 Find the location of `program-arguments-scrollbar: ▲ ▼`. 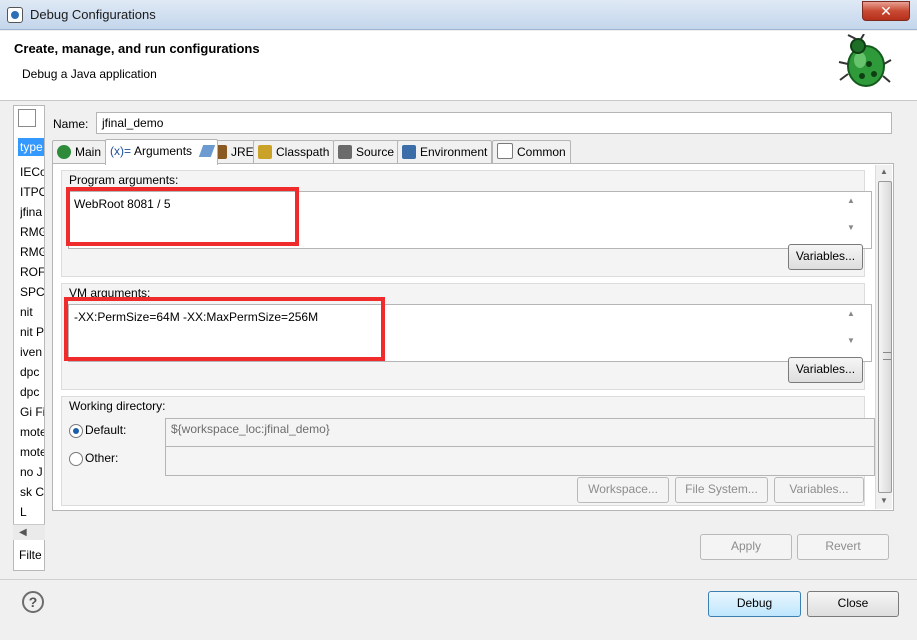

program-arguments-scrollbar: ▲ ▼ is located at coordinates (851, 214).